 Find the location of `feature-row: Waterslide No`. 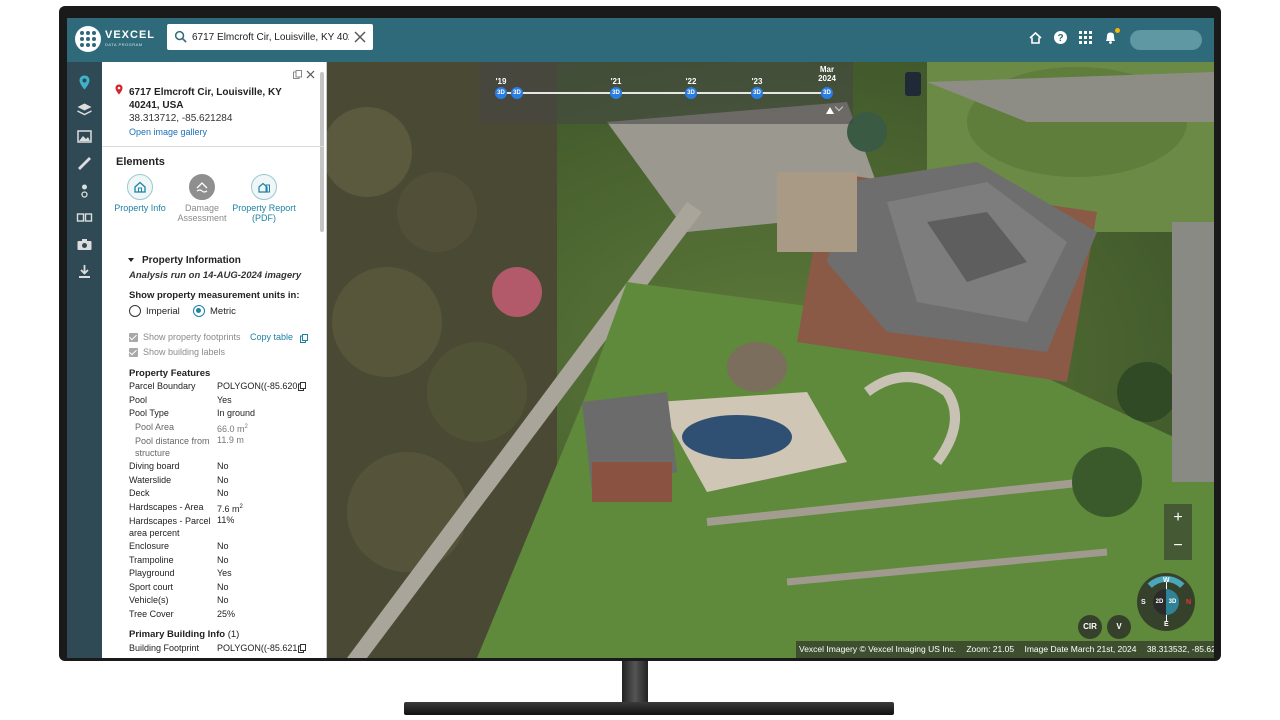

feature-row: Waterslide No is located at coordinates (224, 481).